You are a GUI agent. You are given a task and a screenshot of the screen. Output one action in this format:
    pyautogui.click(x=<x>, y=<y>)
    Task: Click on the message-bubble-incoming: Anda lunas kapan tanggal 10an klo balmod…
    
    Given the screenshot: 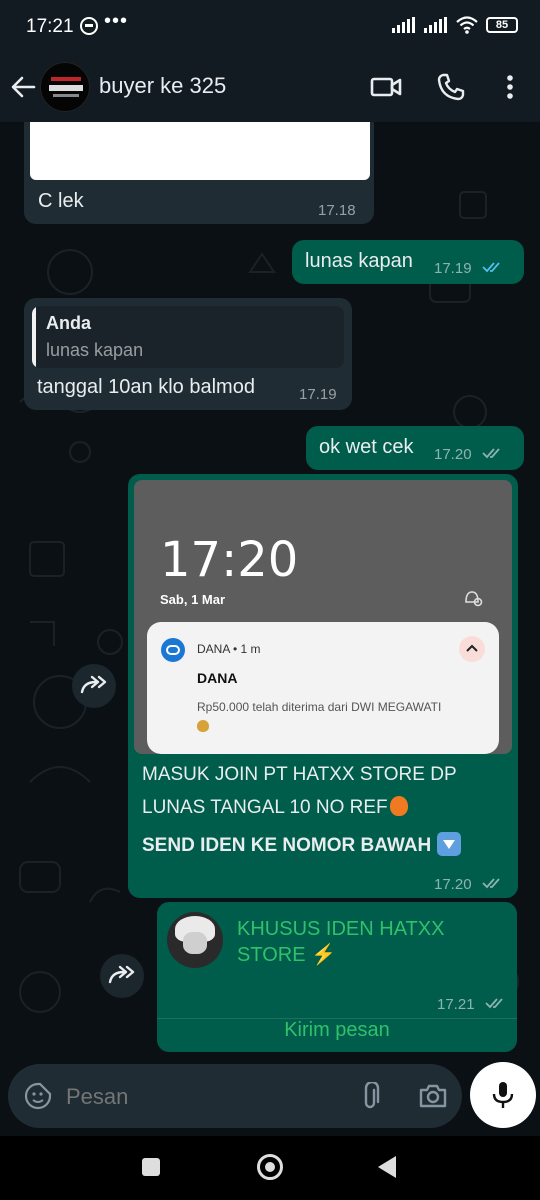 What is the action you would take?
    pyautogui.click(x=188, y=354)
    